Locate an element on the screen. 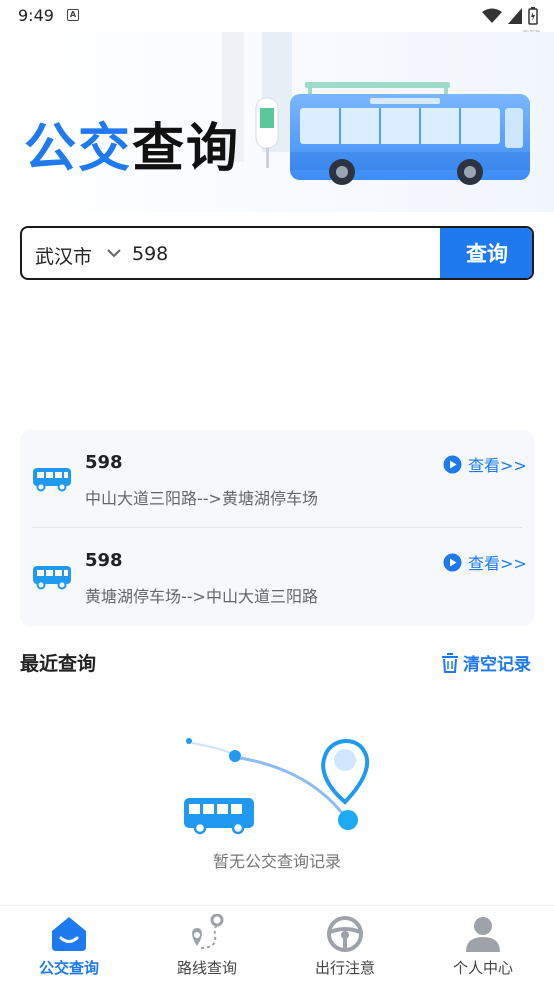 The width and height of the screenshot is (554, 984). nav-label: 个人中心 is located at coordinates (482, 968).